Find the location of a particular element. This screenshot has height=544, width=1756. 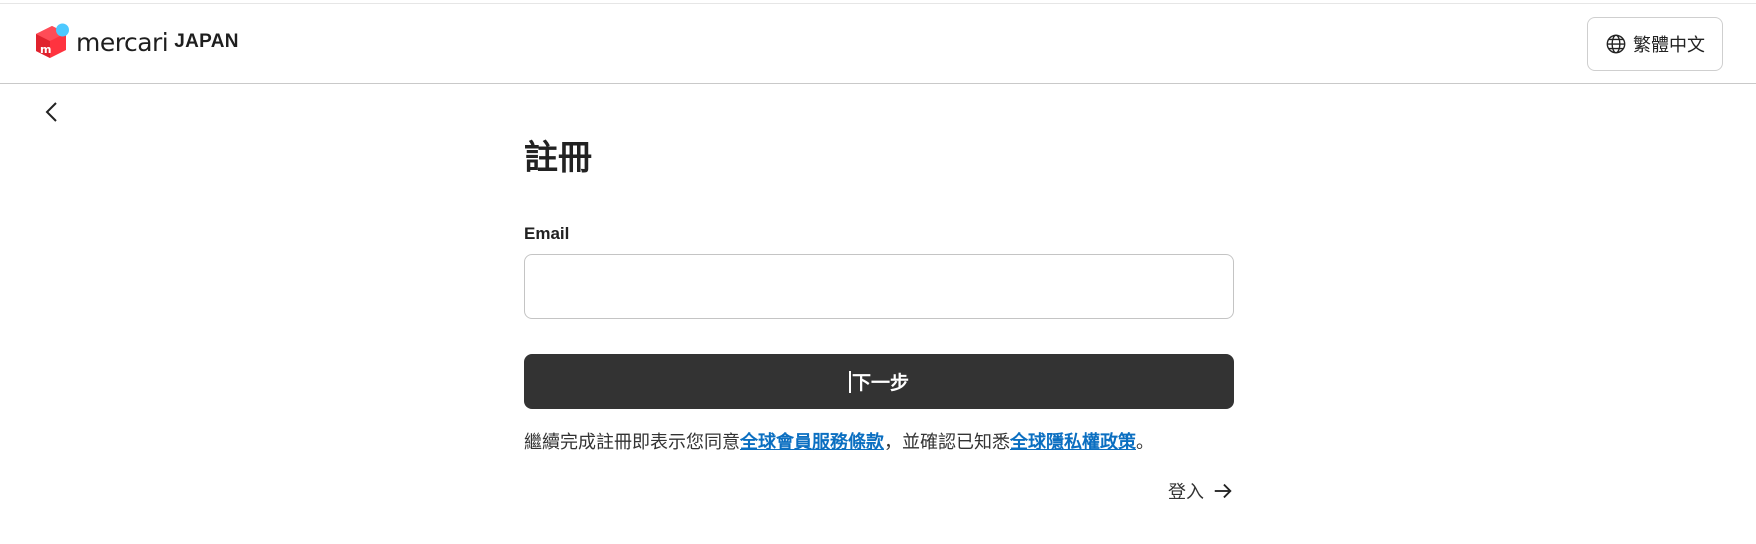

next-button-label: 下一步 is located at coordinates (880, 383).